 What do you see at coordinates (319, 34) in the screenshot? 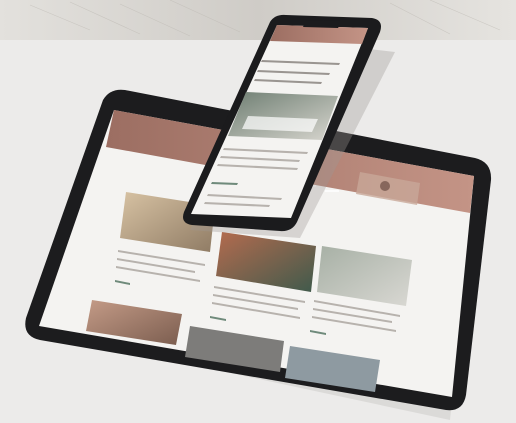
I see `phone-header` at bounding box center [319, 34].